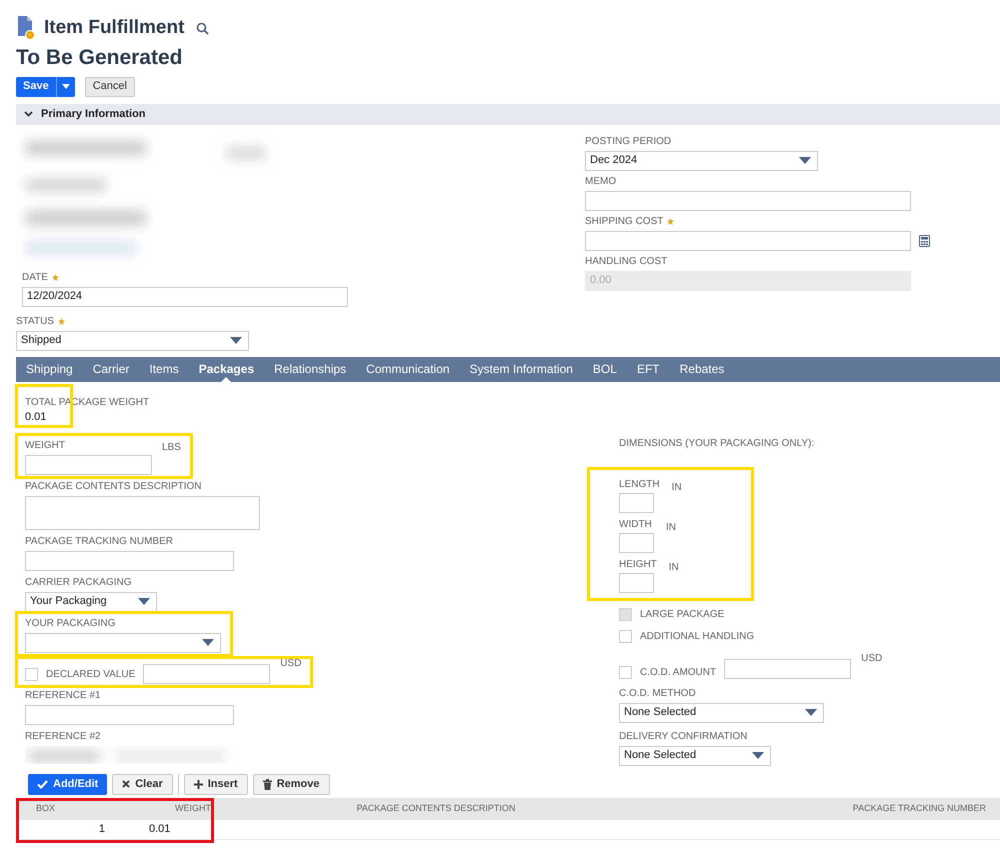 The width and height of the screenshot is (1000, 863). I want to click on field-label: ADDITIONAL HANDLING, so click(697, 637).